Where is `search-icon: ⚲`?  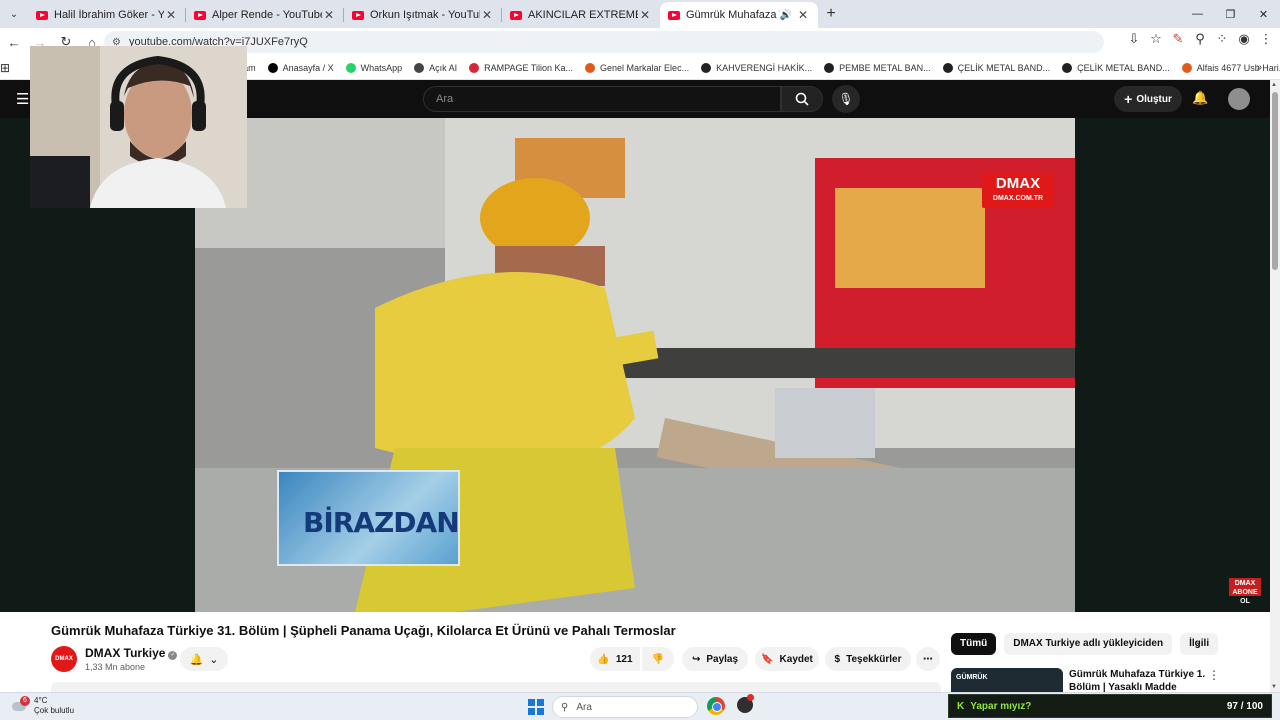
search-icon: ⚲ is located at coordinates (565, 707).